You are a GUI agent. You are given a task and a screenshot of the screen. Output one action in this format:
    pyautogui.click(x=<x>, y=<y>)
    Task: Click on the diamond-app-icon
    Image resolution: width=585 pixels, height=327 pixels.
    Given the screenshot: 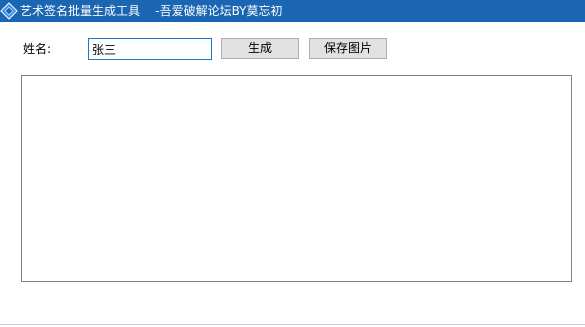 What is the action you would take?
    pyautogui.click(x=9, y=11)
    